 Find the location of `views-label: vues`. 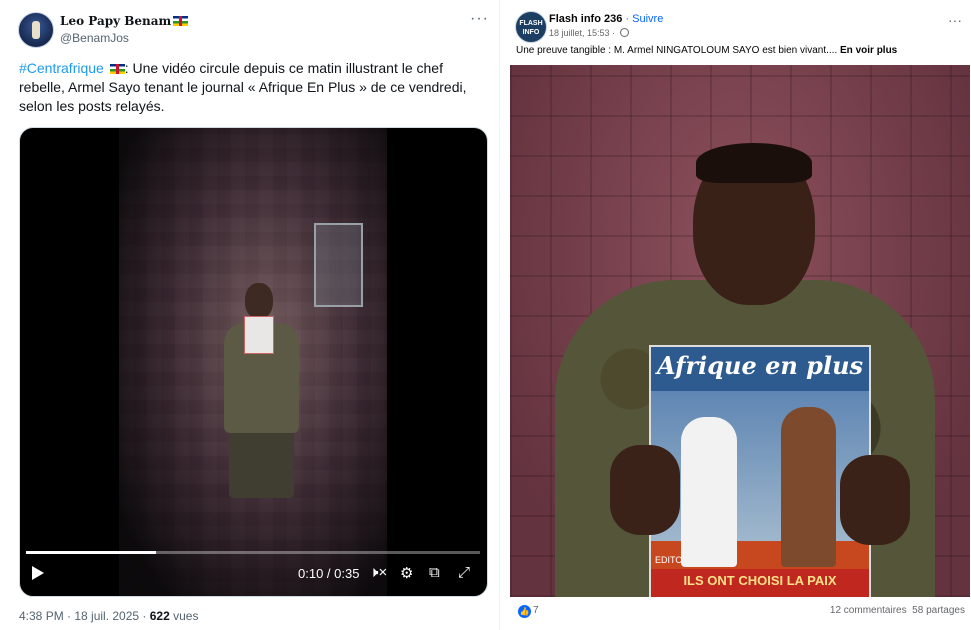

views-label: vues is located at coordinates (184, 616).